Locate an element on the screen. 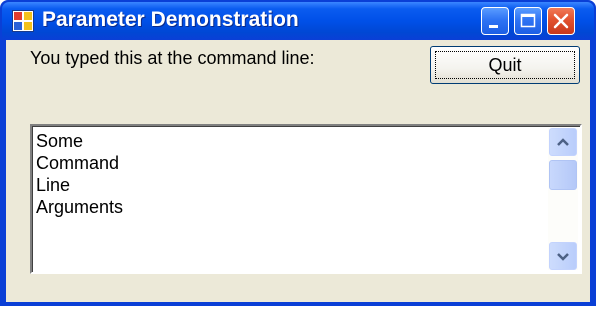 This screenshot has width=600, height=320. close-icon is located at coordinates (561, 21).